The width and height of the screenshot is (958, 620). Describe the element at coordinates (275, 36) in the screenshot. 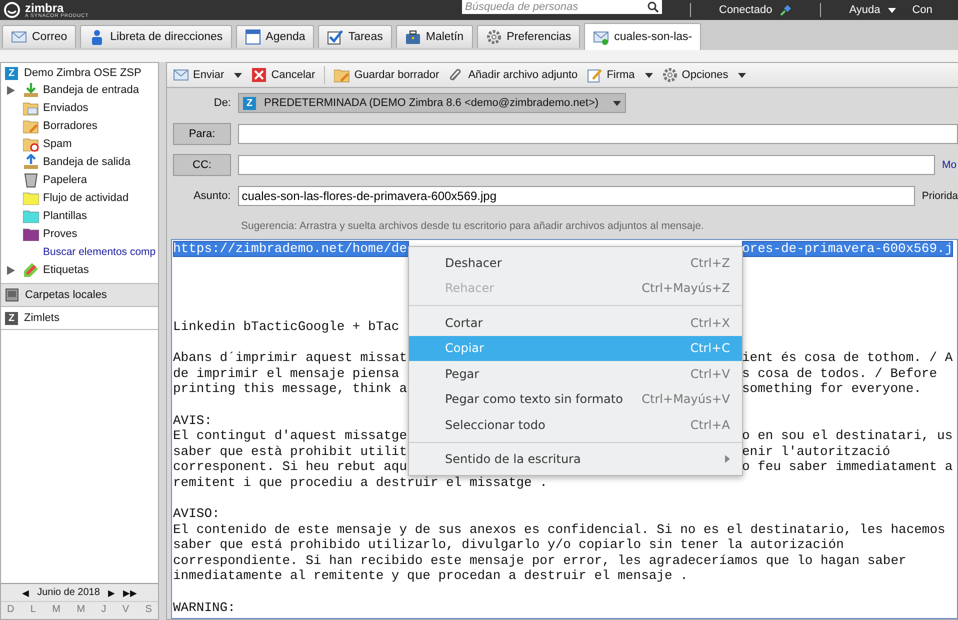

I see `app-tab: Agenda` at that location.